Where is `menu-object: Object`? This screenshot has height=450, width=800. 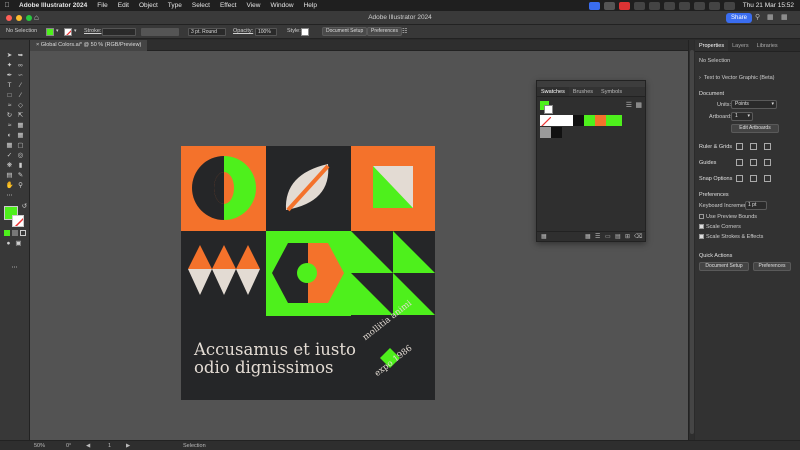
menu-object: Object is located at coordinates (148, 5).